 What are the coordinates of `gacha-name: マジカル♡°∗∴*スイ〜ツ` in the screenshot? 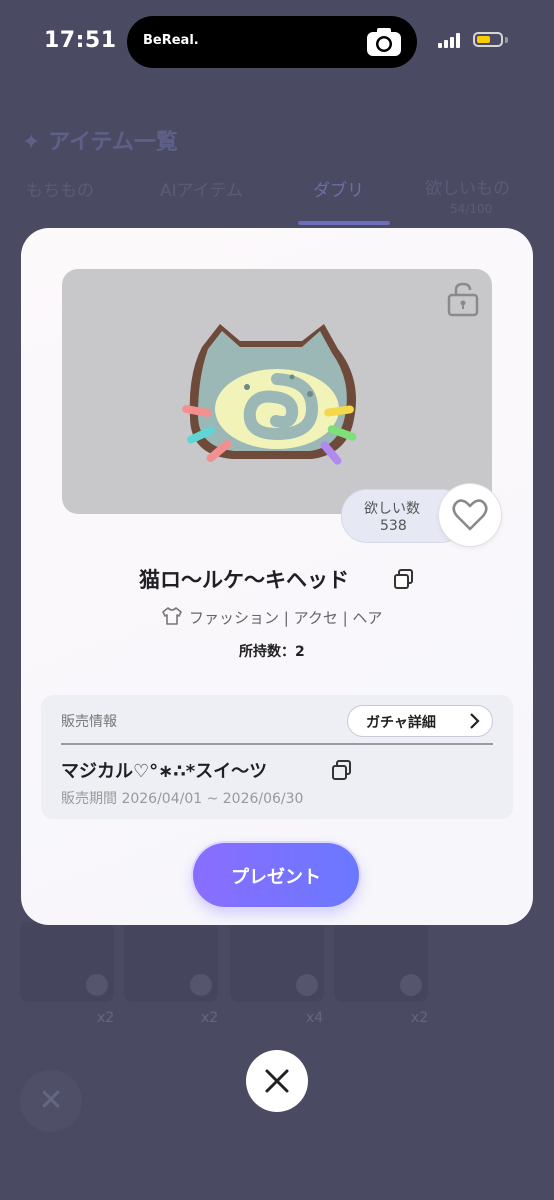 It's located at (164, 771).